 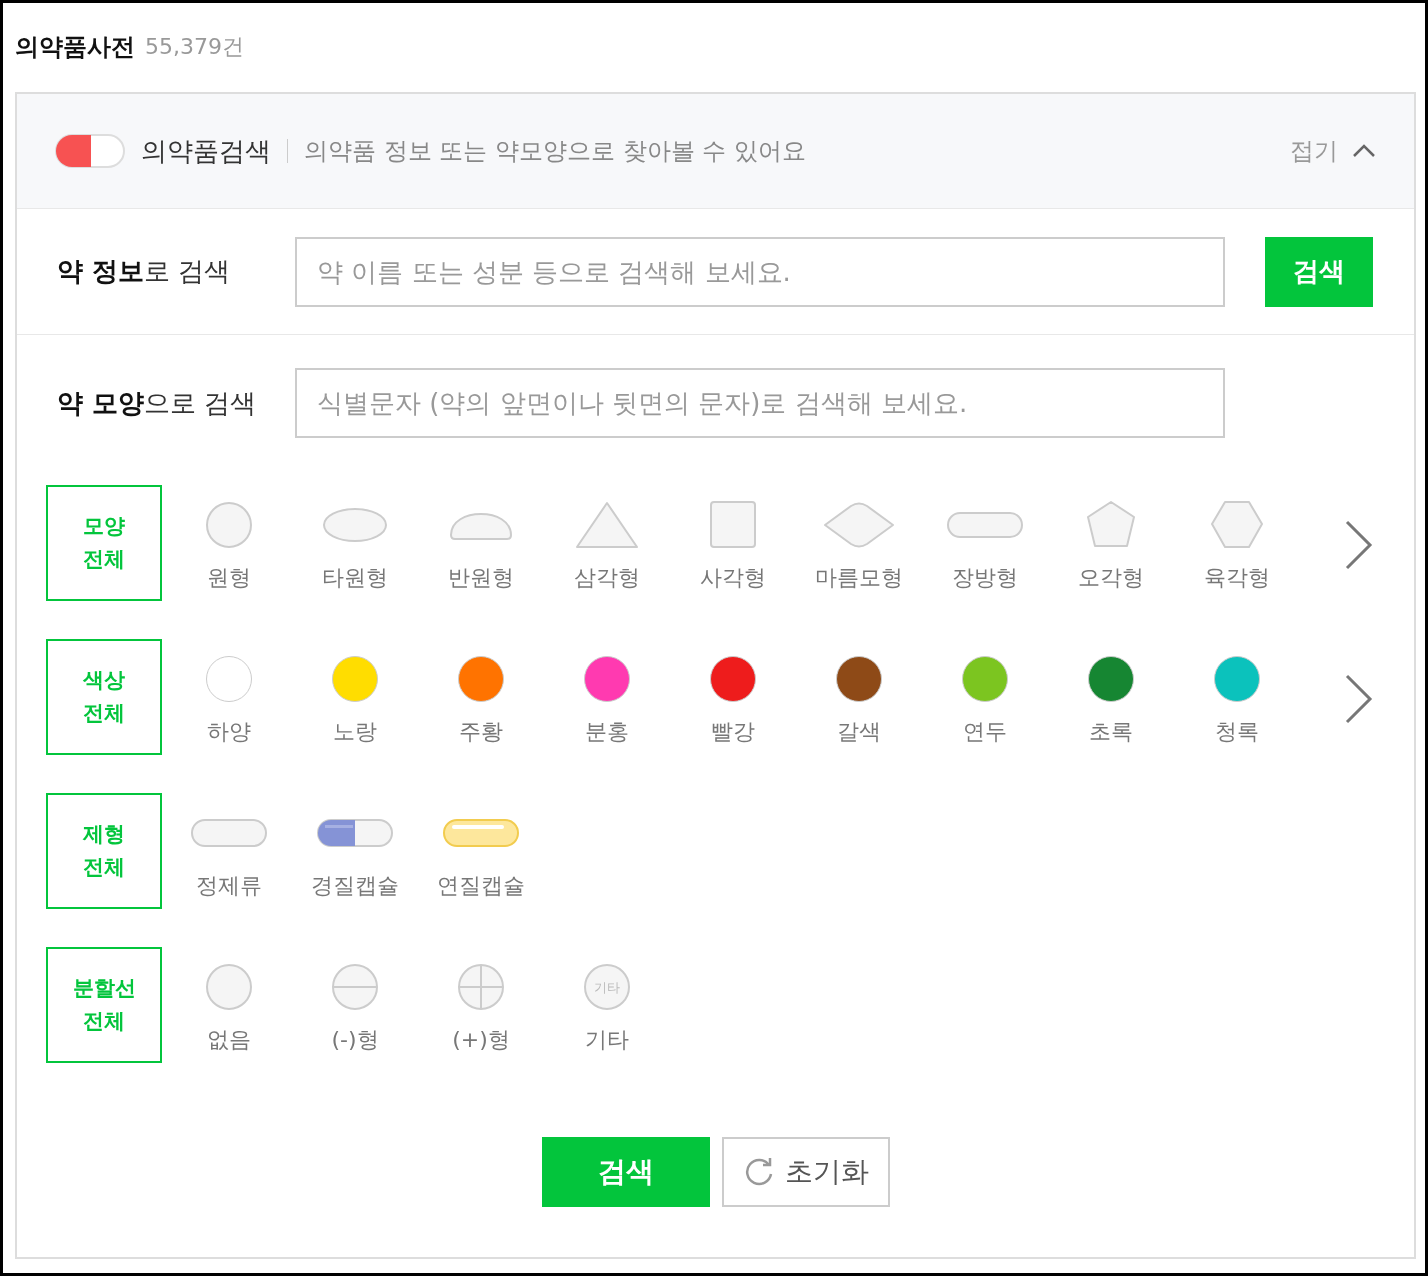 What do you see at coordinates (75, 47) in the screenshot?
I see `page-title: 의약품사전` at bounding box center [75, 47].